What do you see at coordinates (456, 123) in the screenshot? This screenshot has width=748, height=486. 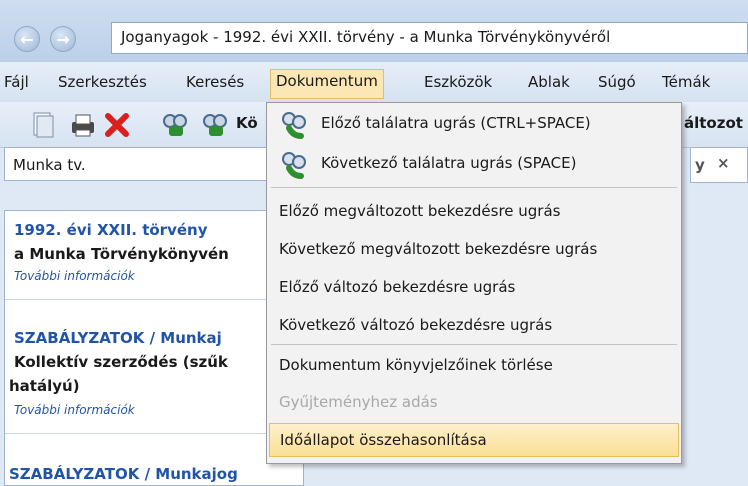 I see `menu-item-label: Előző találatra ugrás (CTRL+SPACE)` at bounding box center [456, 123].